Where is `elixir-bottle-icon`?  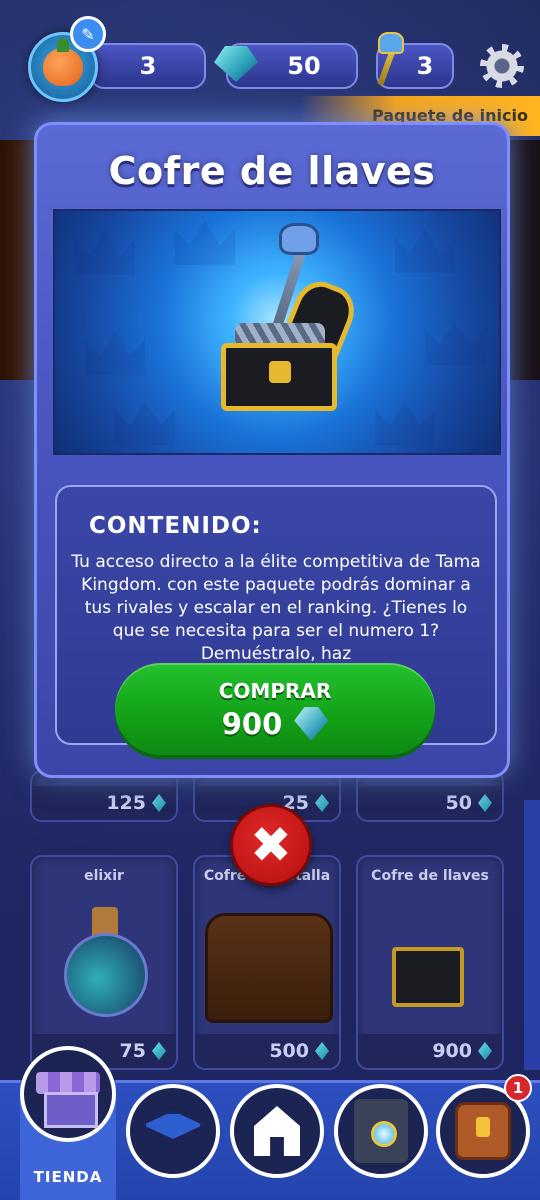
elixir-bottle-icon is located at coordinates (106, 967).